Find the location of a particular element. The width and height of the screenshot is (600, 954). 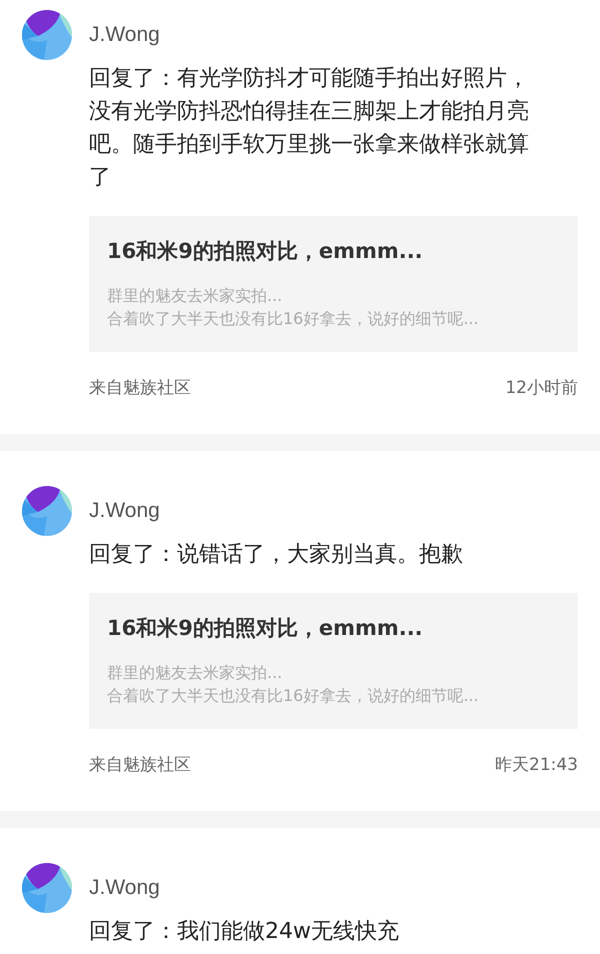

reply-text: 回复了：说错话了，大家别当真。抱歉 is located at coordinates (276, 555).